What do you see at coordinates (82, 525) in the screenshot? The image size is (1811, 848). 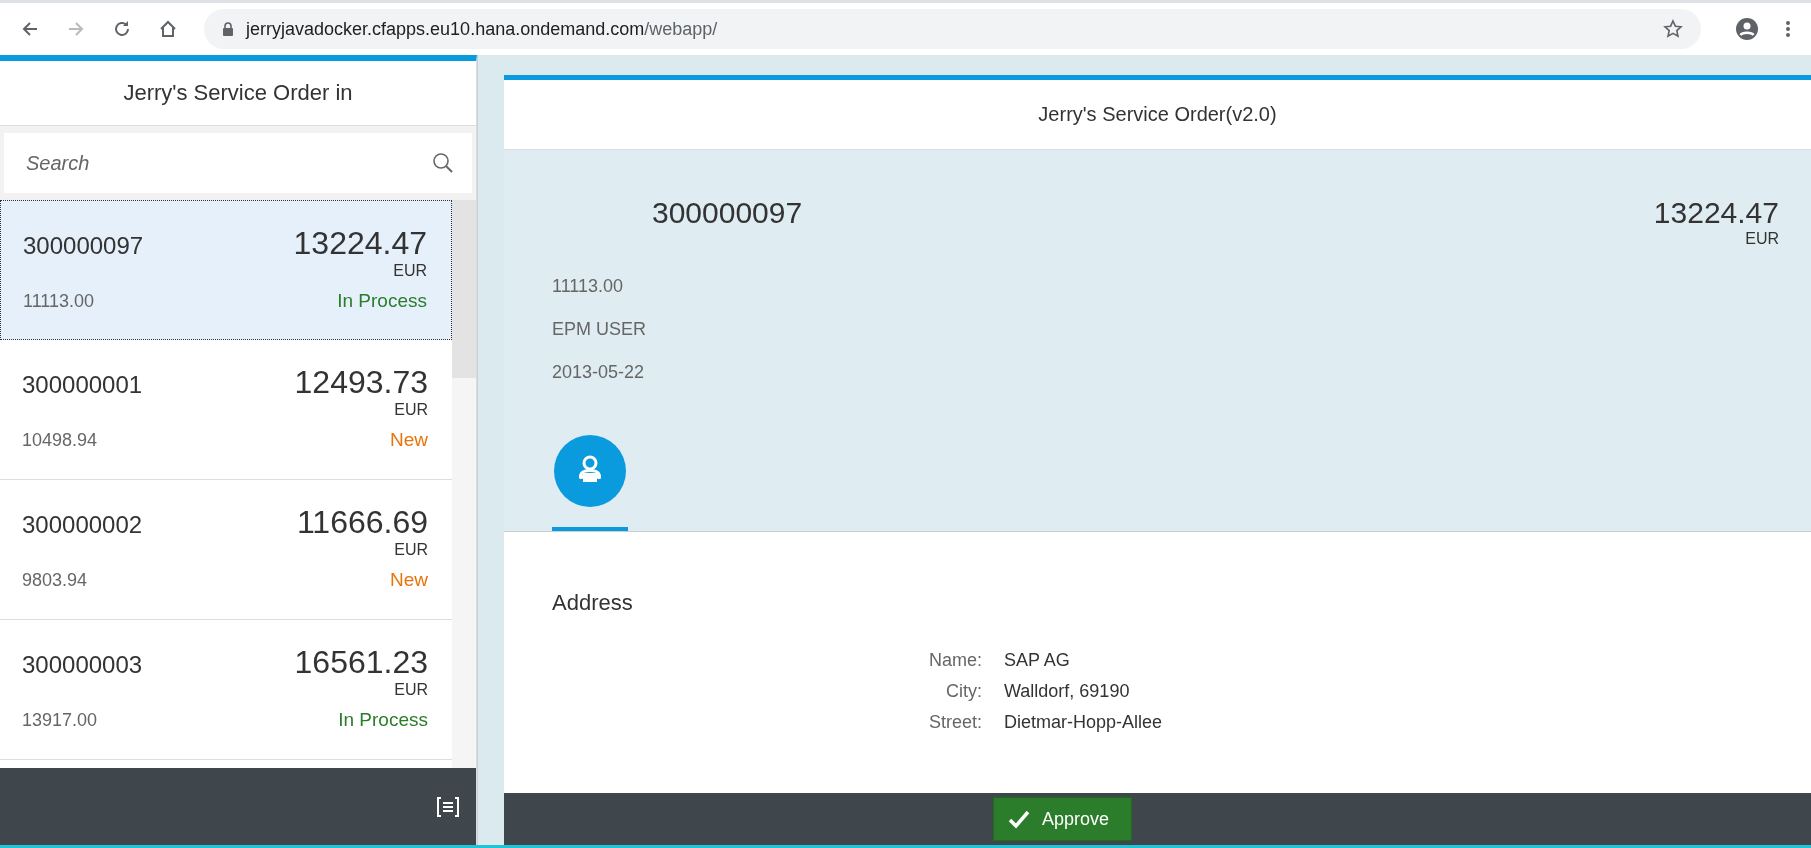 I see `order-number: 300000002` at bounding box center [82, 525].